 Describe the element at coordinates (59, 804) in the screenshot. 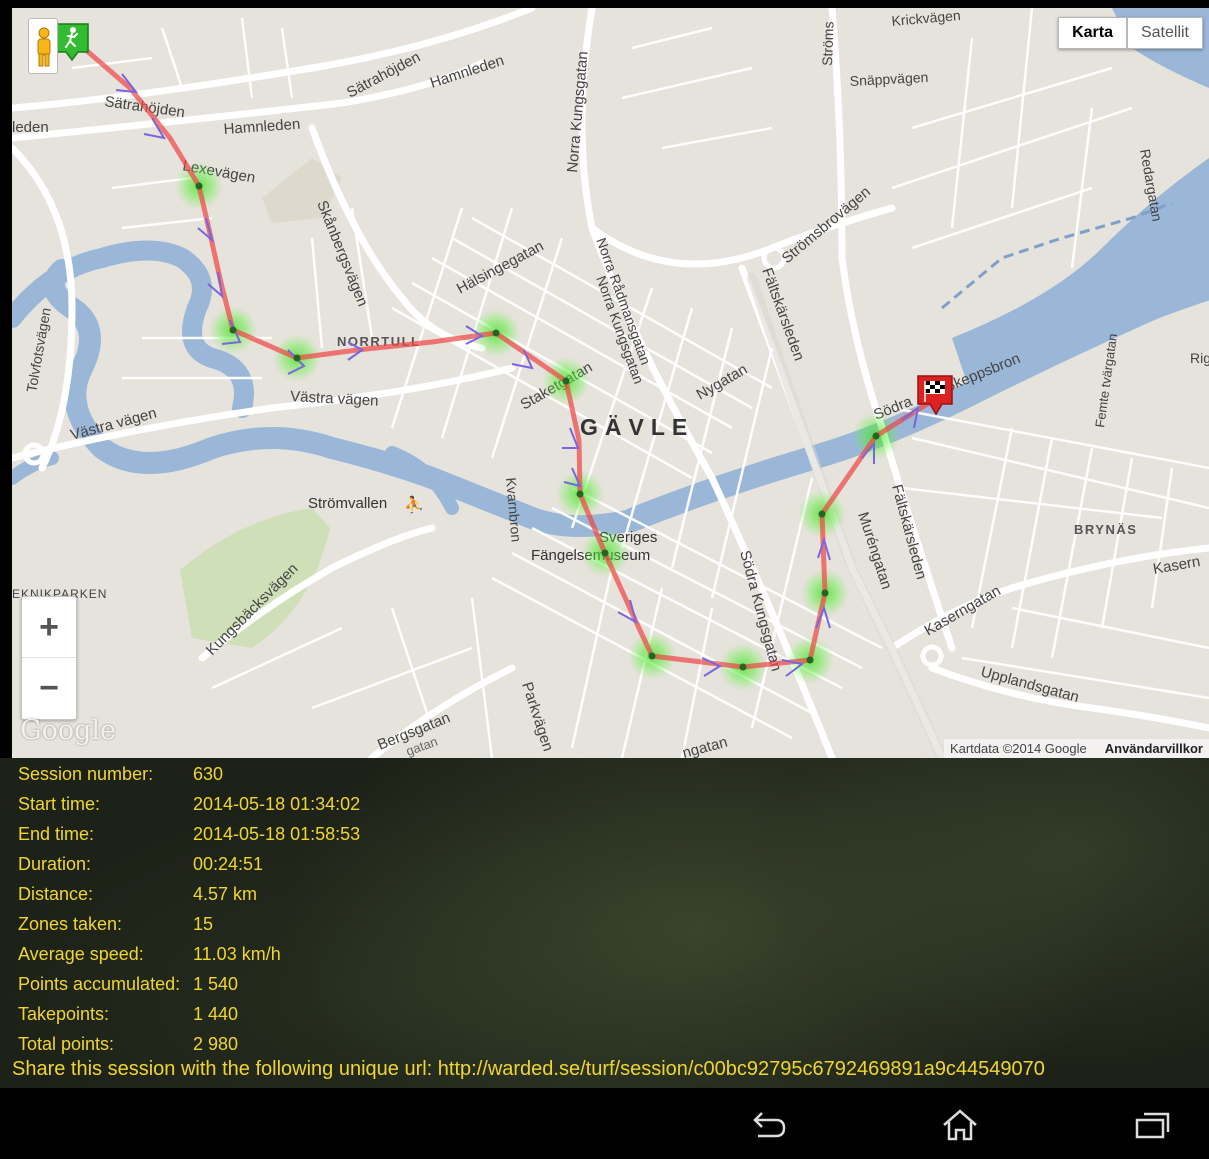

I see `start-time-label: Start time:` at that location.